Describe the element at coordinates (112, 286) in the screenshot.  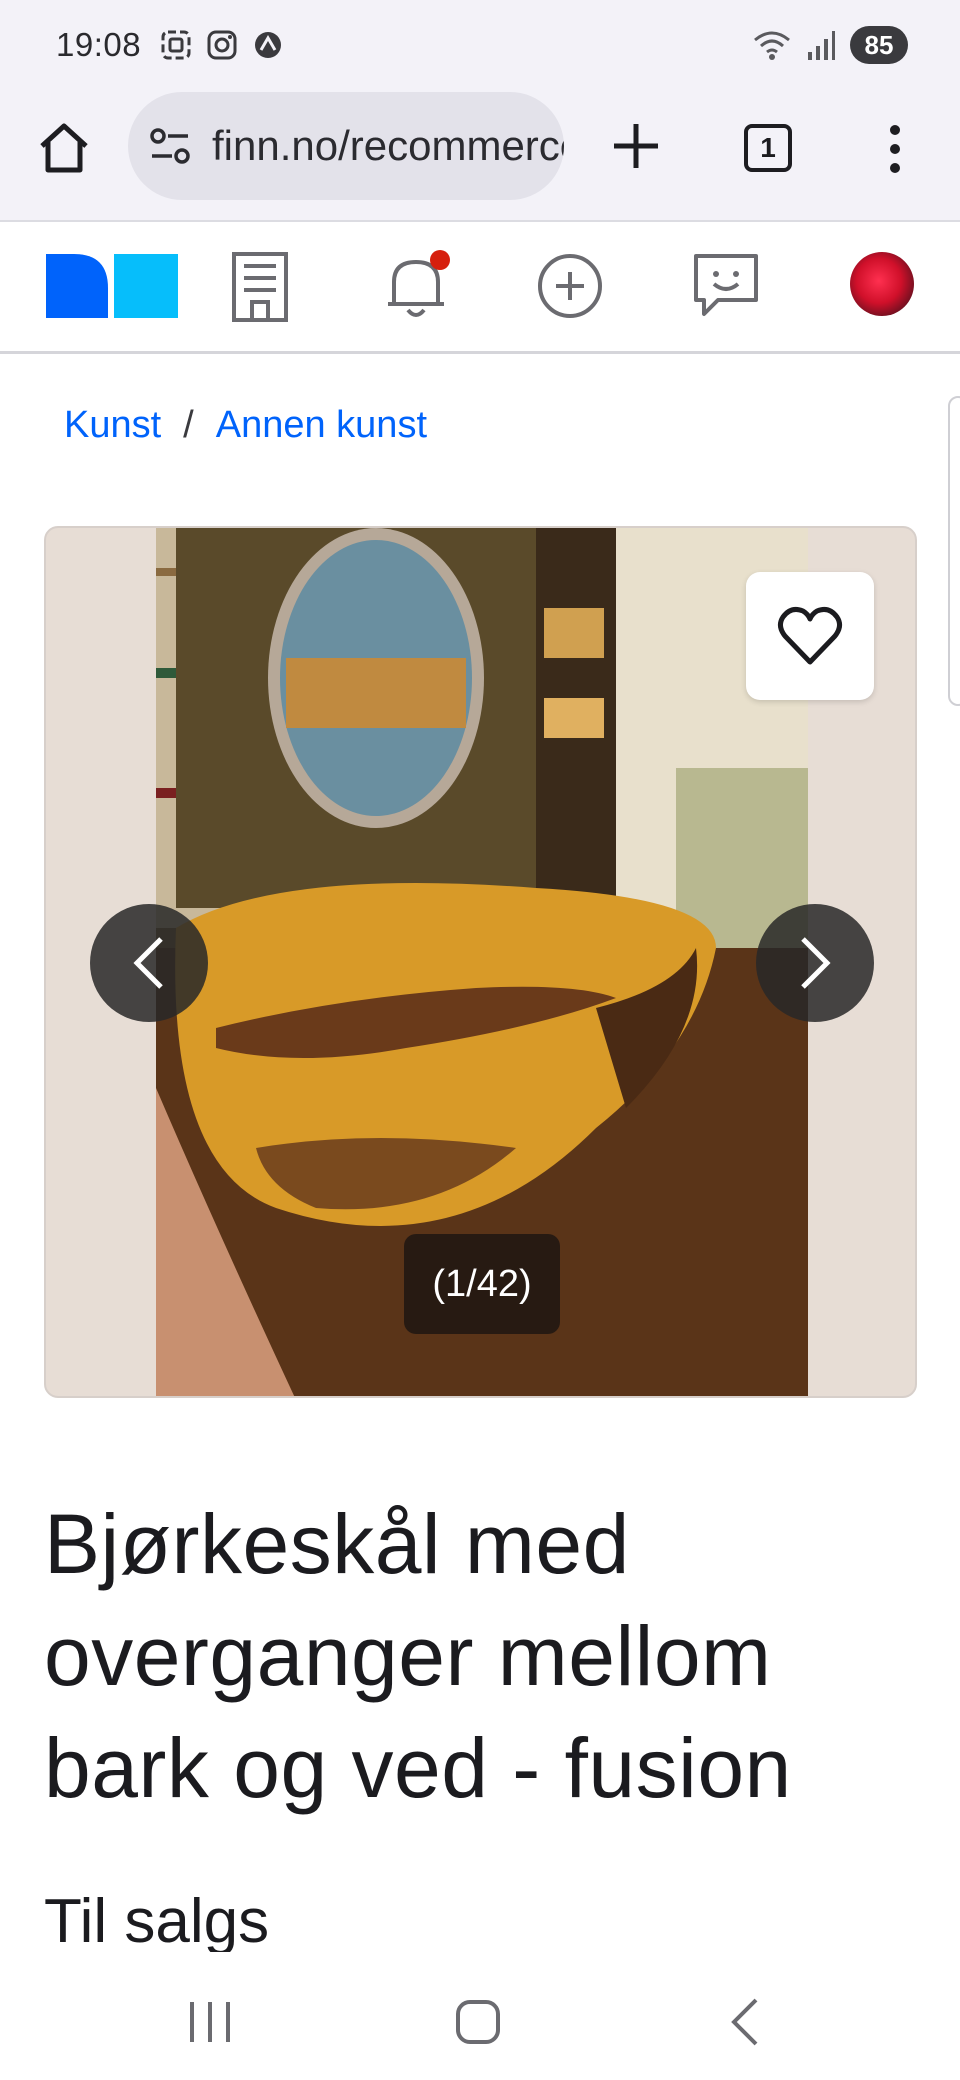
I see `finn-logo` at that location.